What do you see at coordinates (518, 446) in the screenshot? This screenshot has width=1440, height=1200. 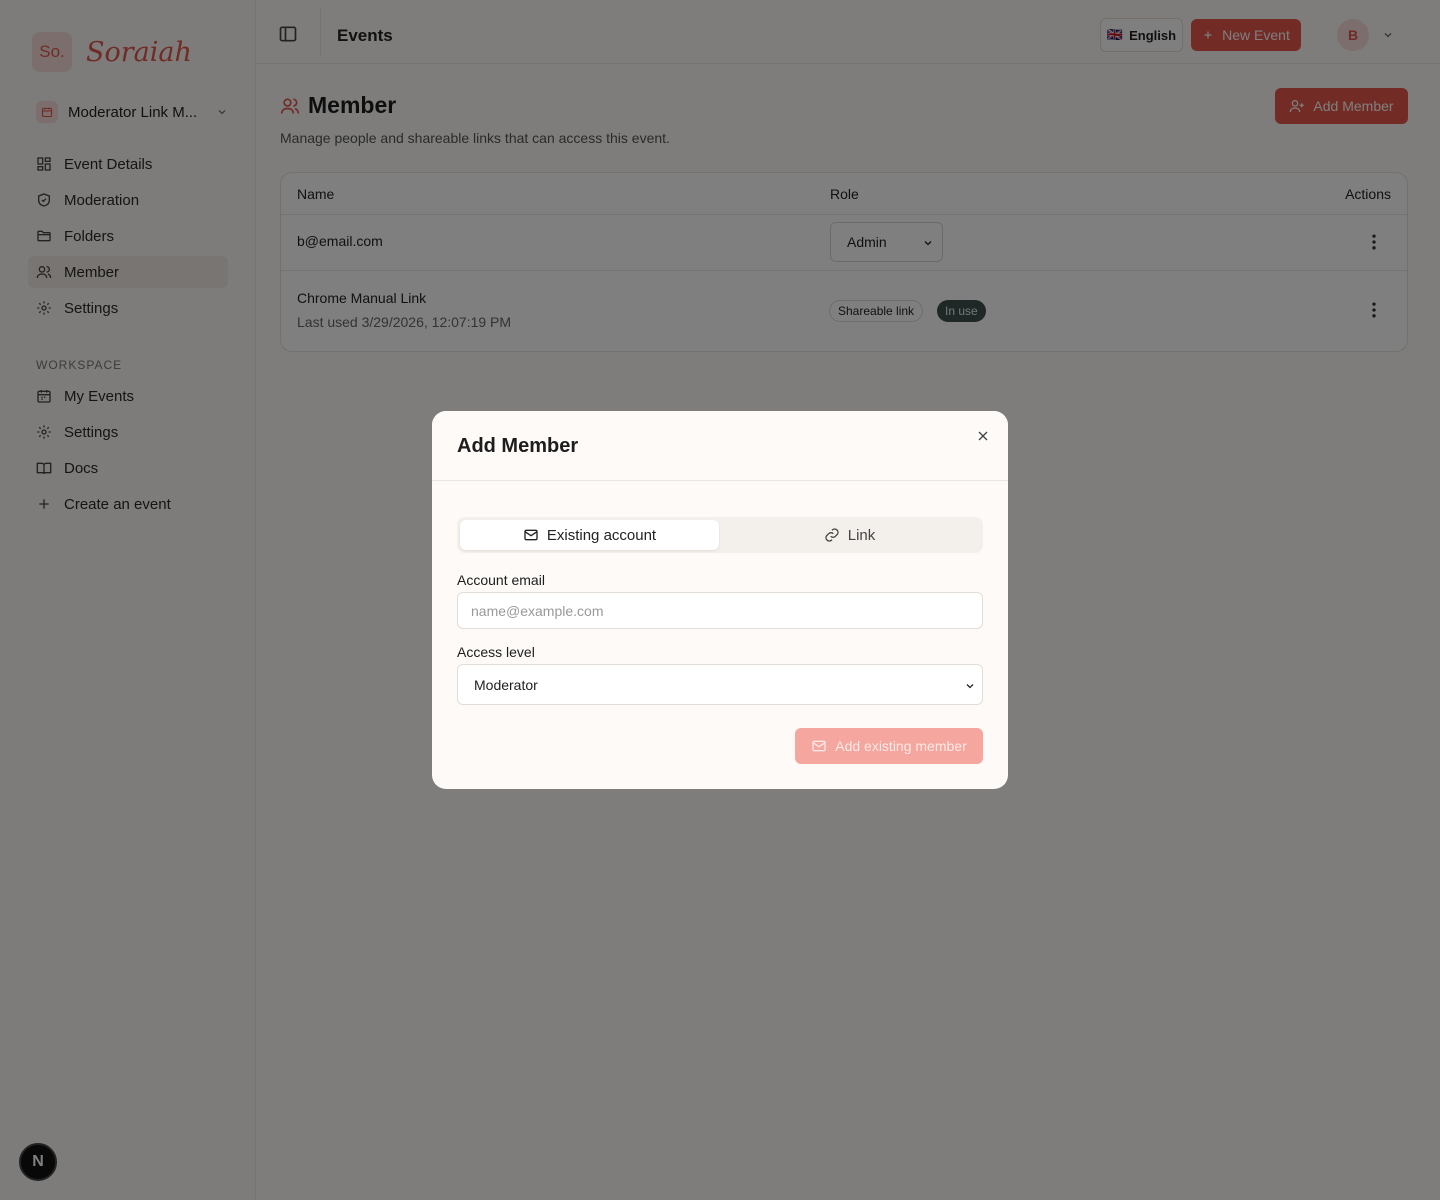 I see `dialog-title: Add Member` at bounding box center [518, 446].